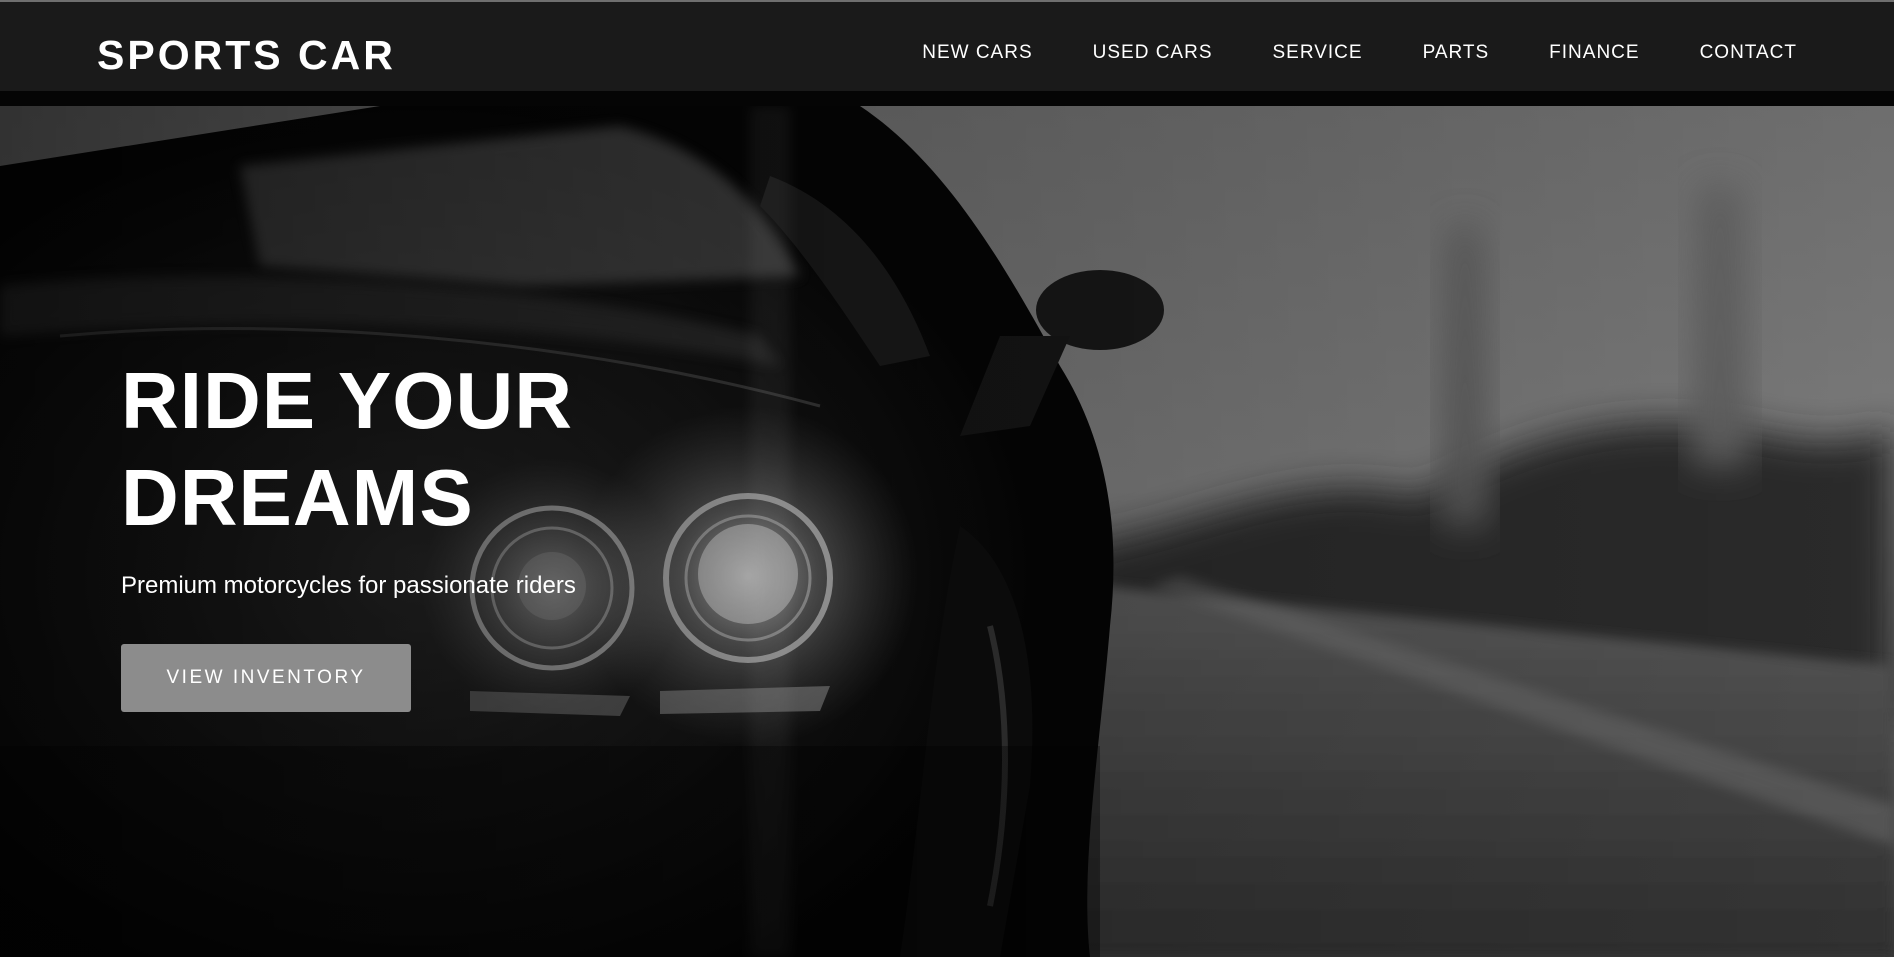  Describe the element at coordinates (1456, 53) in the screenshot. I see `nav-parts: PARTS` at that location.